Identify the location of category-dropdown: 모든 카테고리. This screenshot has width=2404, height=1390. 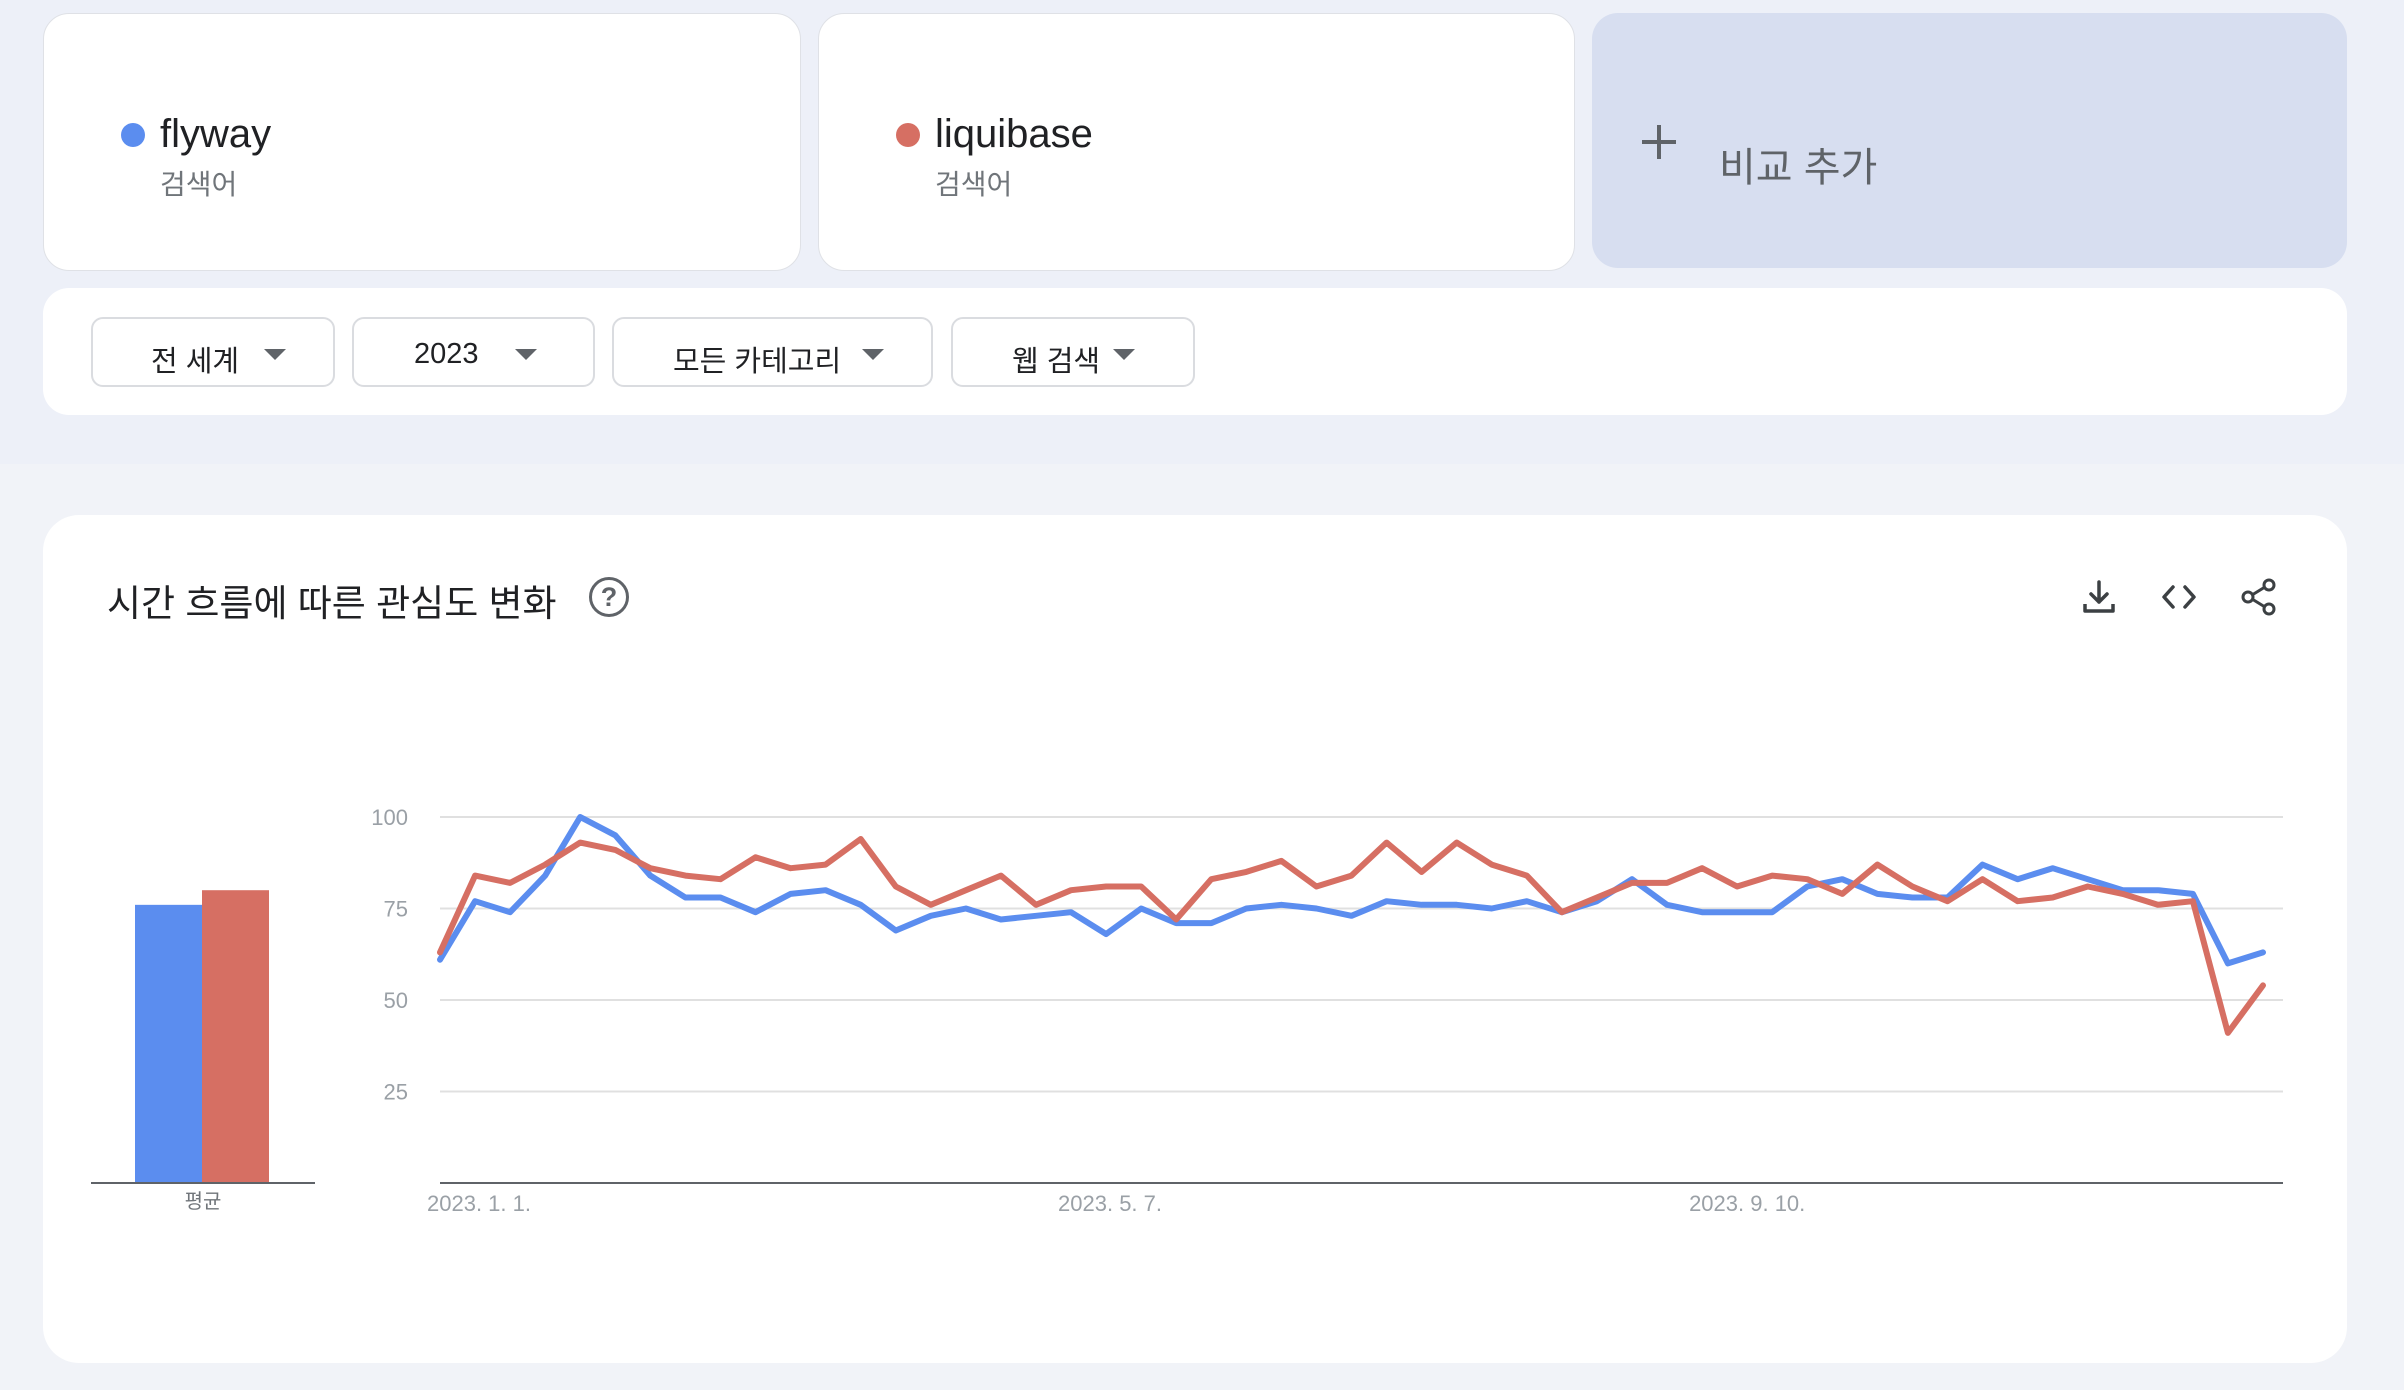
(772, 352).